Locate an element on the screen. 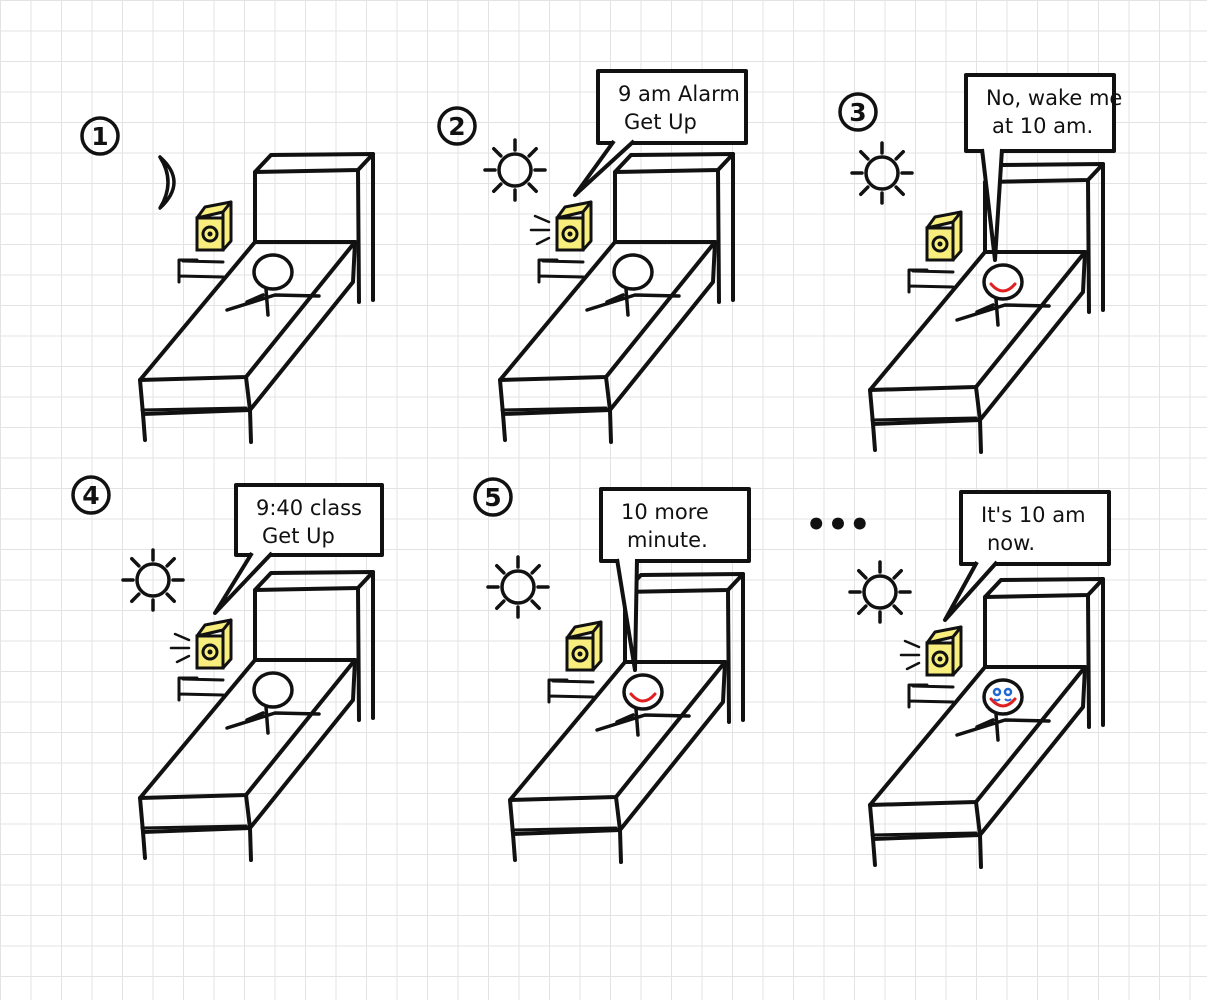 The image size is (1207, 1000). panel-2: 2 9 am Alarm Get Up is located at coordinates (592, 256).